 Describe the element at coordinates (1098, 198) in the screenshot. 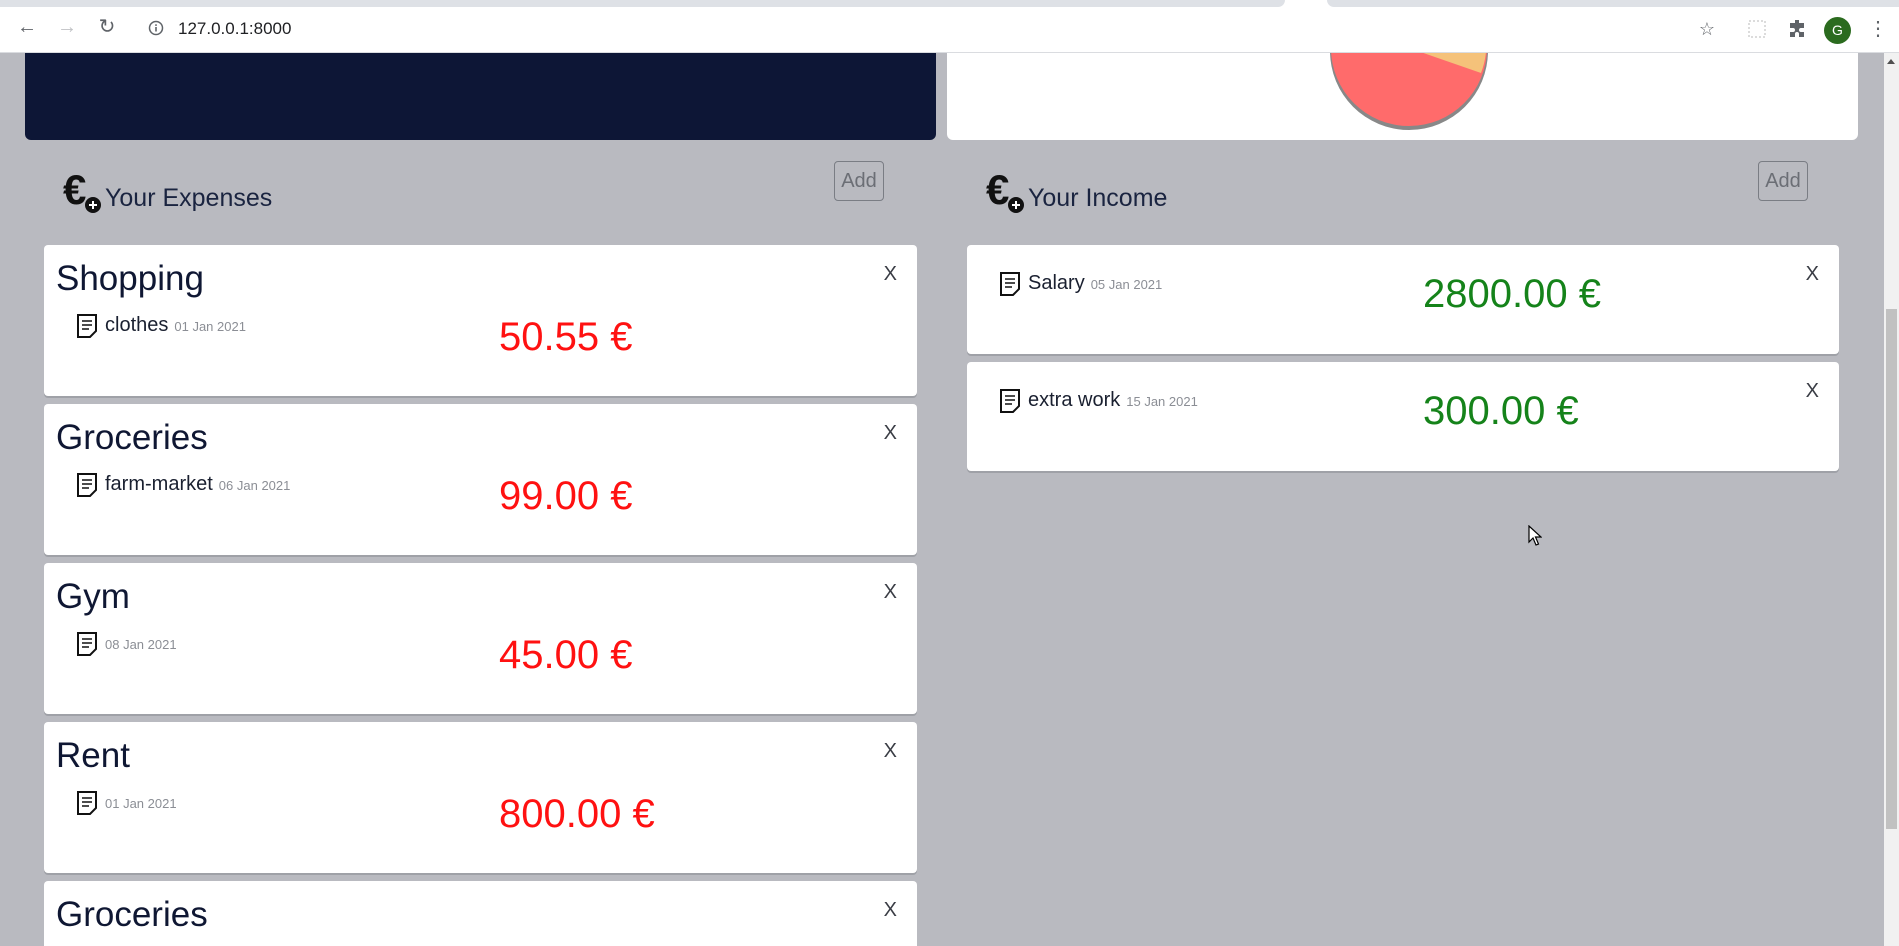

I see `income-title: Your Income` at that location.